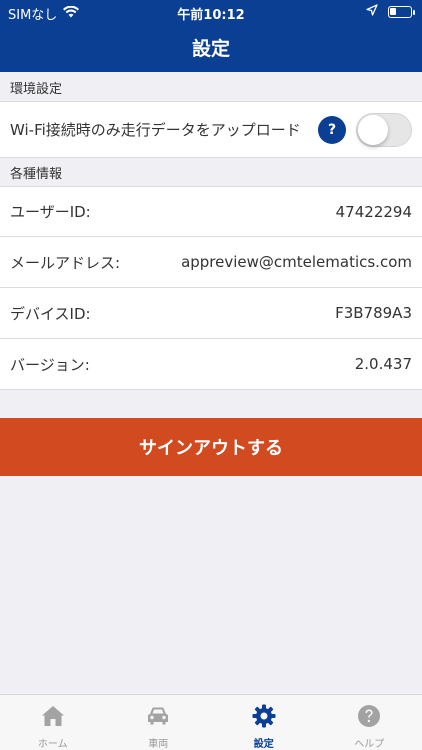 The image size is (422, 750). I want to click on tab-help: ヘルプ, so click(369, 722).